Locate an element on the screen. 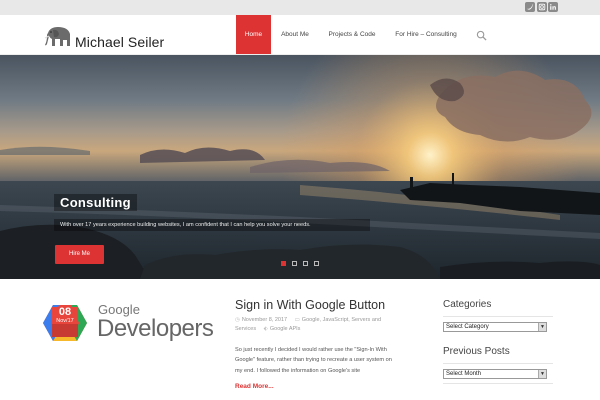 Image resolution: width=600 pixels, height=400 pixels. category-select-value: Select Category is located at coordinates (467, 327).